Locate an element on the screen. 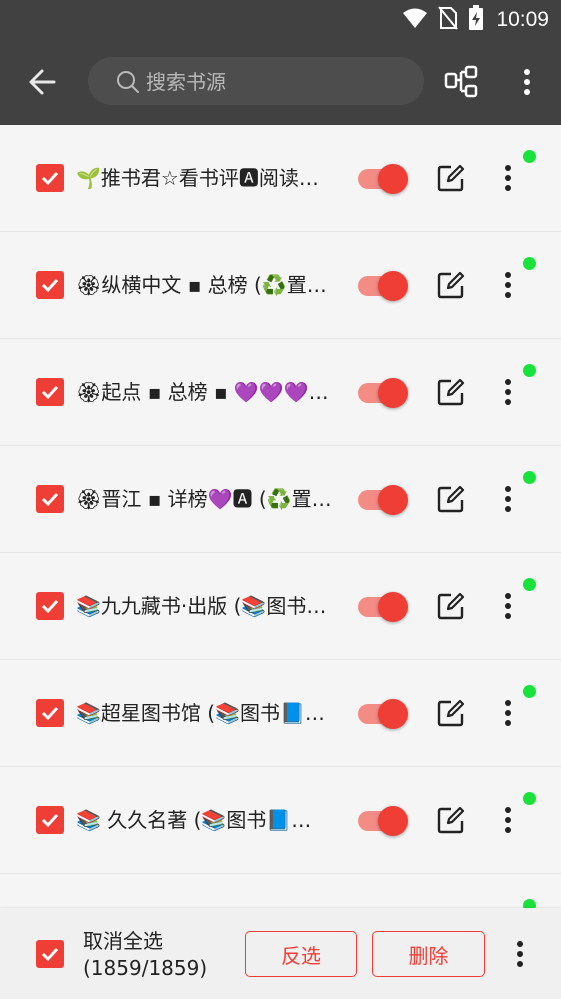  arrow-left-icon is located at coordinates (42, 82).